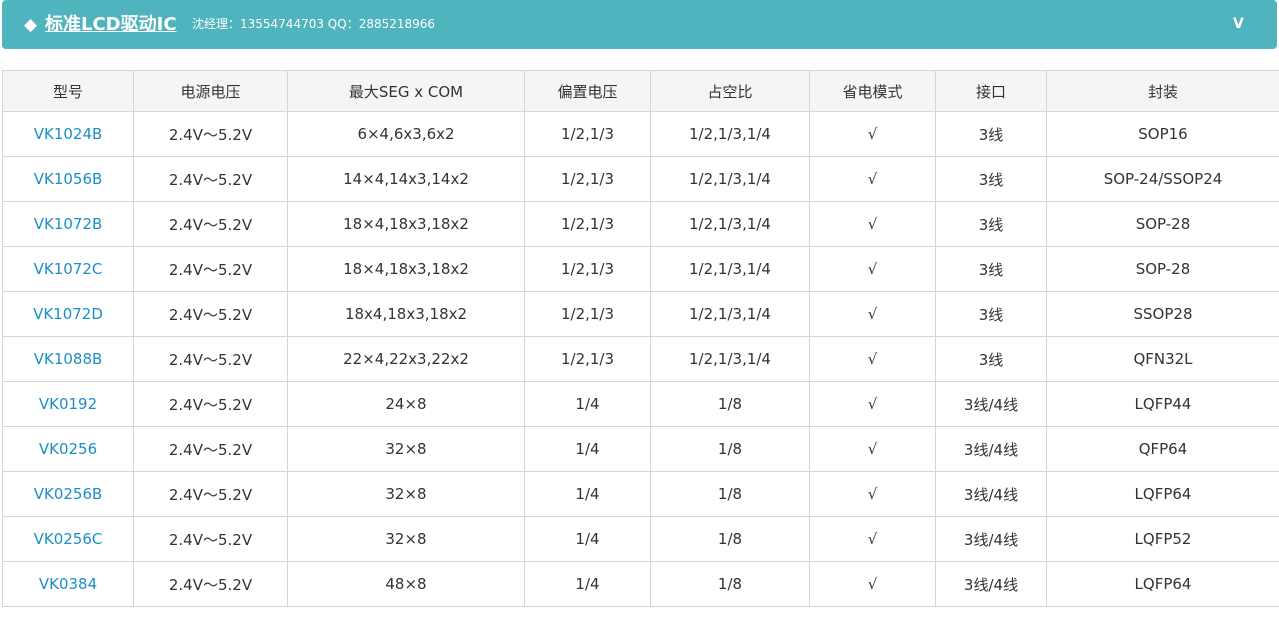 This screenshot has height=619, width=1279. I want to click on model-link: VK0256B, so click(68, 494).